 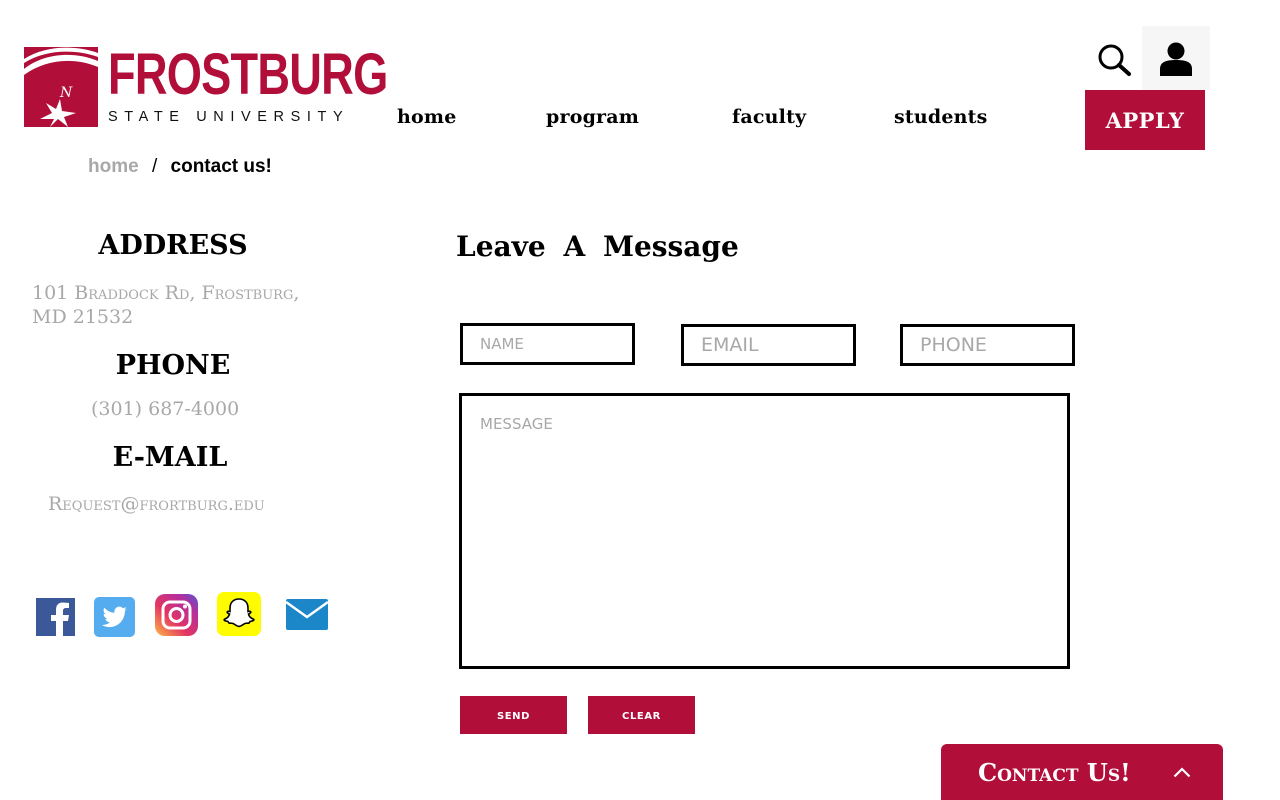 What do you see at coordinates (1054, 772) in the screenshot?
I see `contact-us-label: Contact Us!` at bounding box center [1054, 772].